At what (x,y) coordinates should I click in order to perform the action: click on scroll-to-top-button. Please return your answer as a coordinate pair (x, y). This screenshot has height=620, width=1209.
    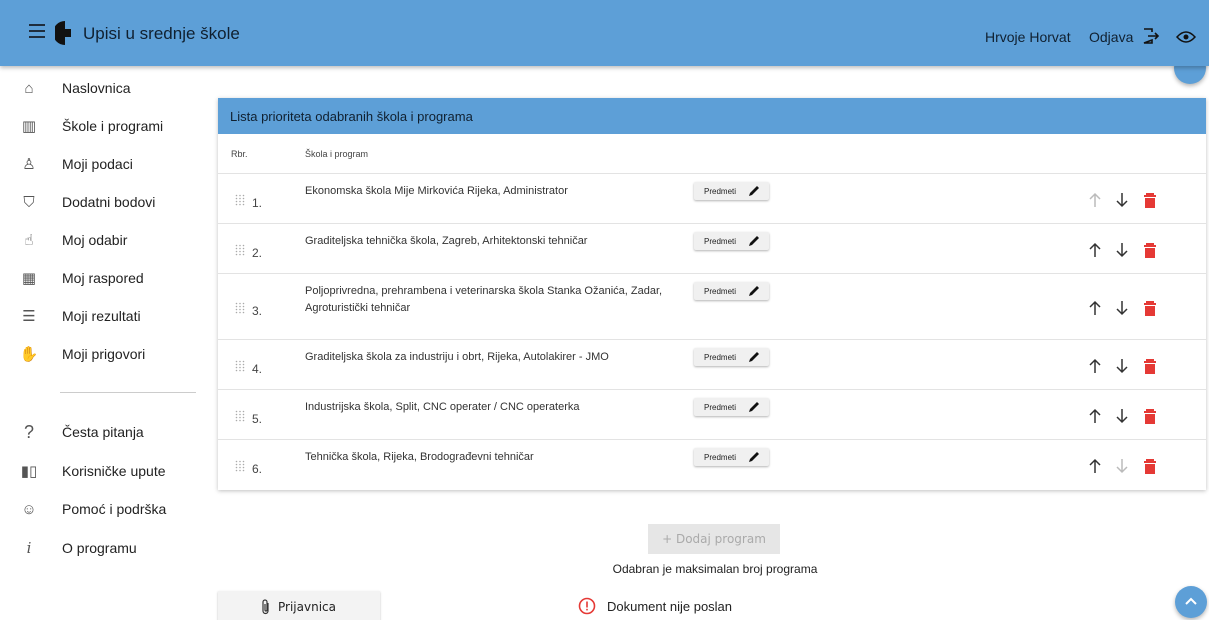
    Looking at the image, I should click on (1191, 602).